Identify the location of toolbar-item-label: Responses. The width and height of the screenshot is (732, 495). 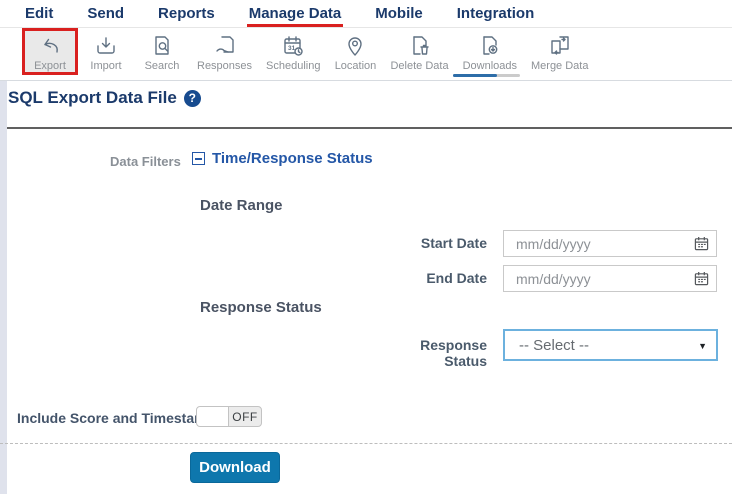
(225, 66).